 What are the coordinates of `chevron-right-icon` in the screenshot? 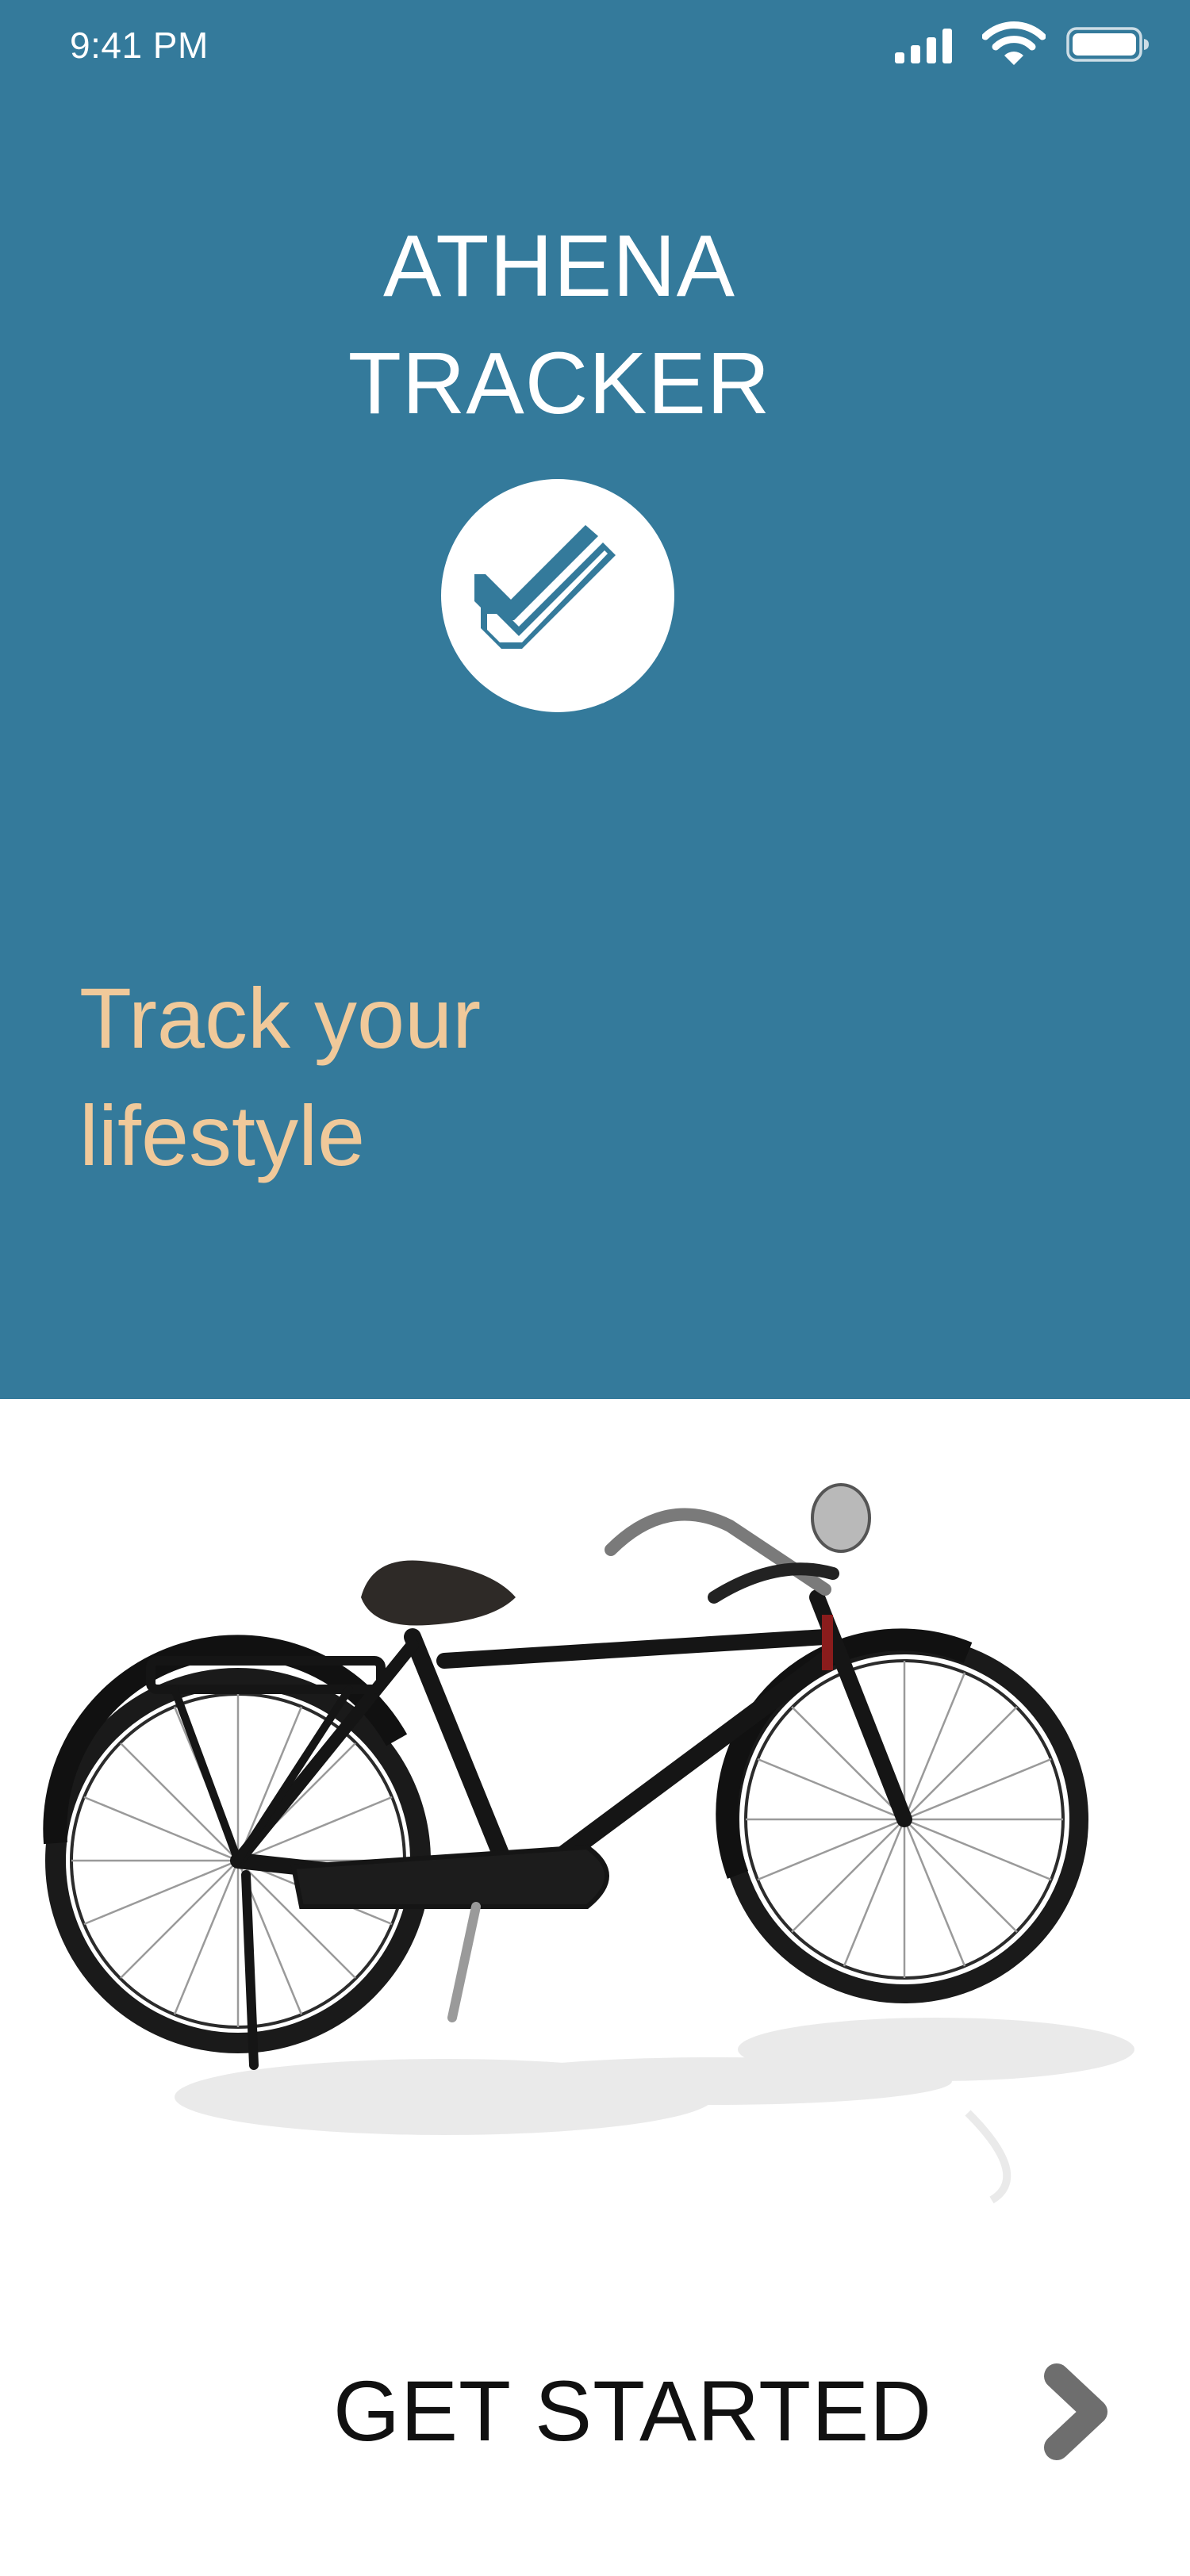 It's located at (1077, 2412).